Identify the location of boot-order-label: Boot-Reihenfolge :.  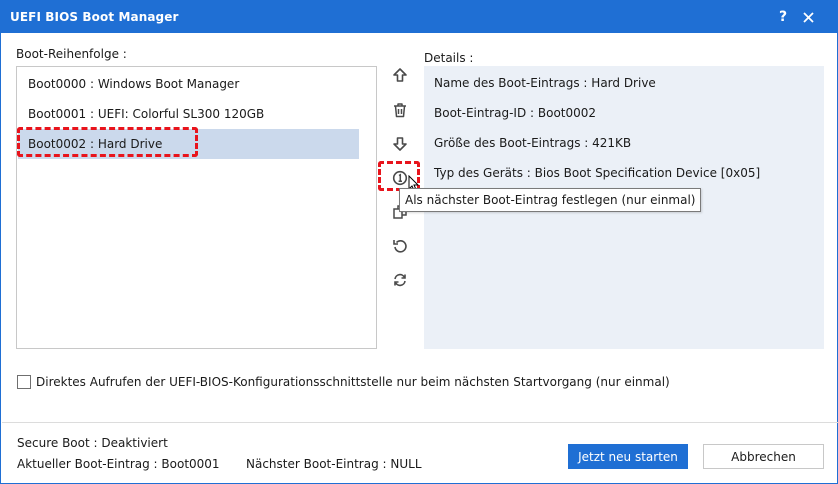
(71, 54).